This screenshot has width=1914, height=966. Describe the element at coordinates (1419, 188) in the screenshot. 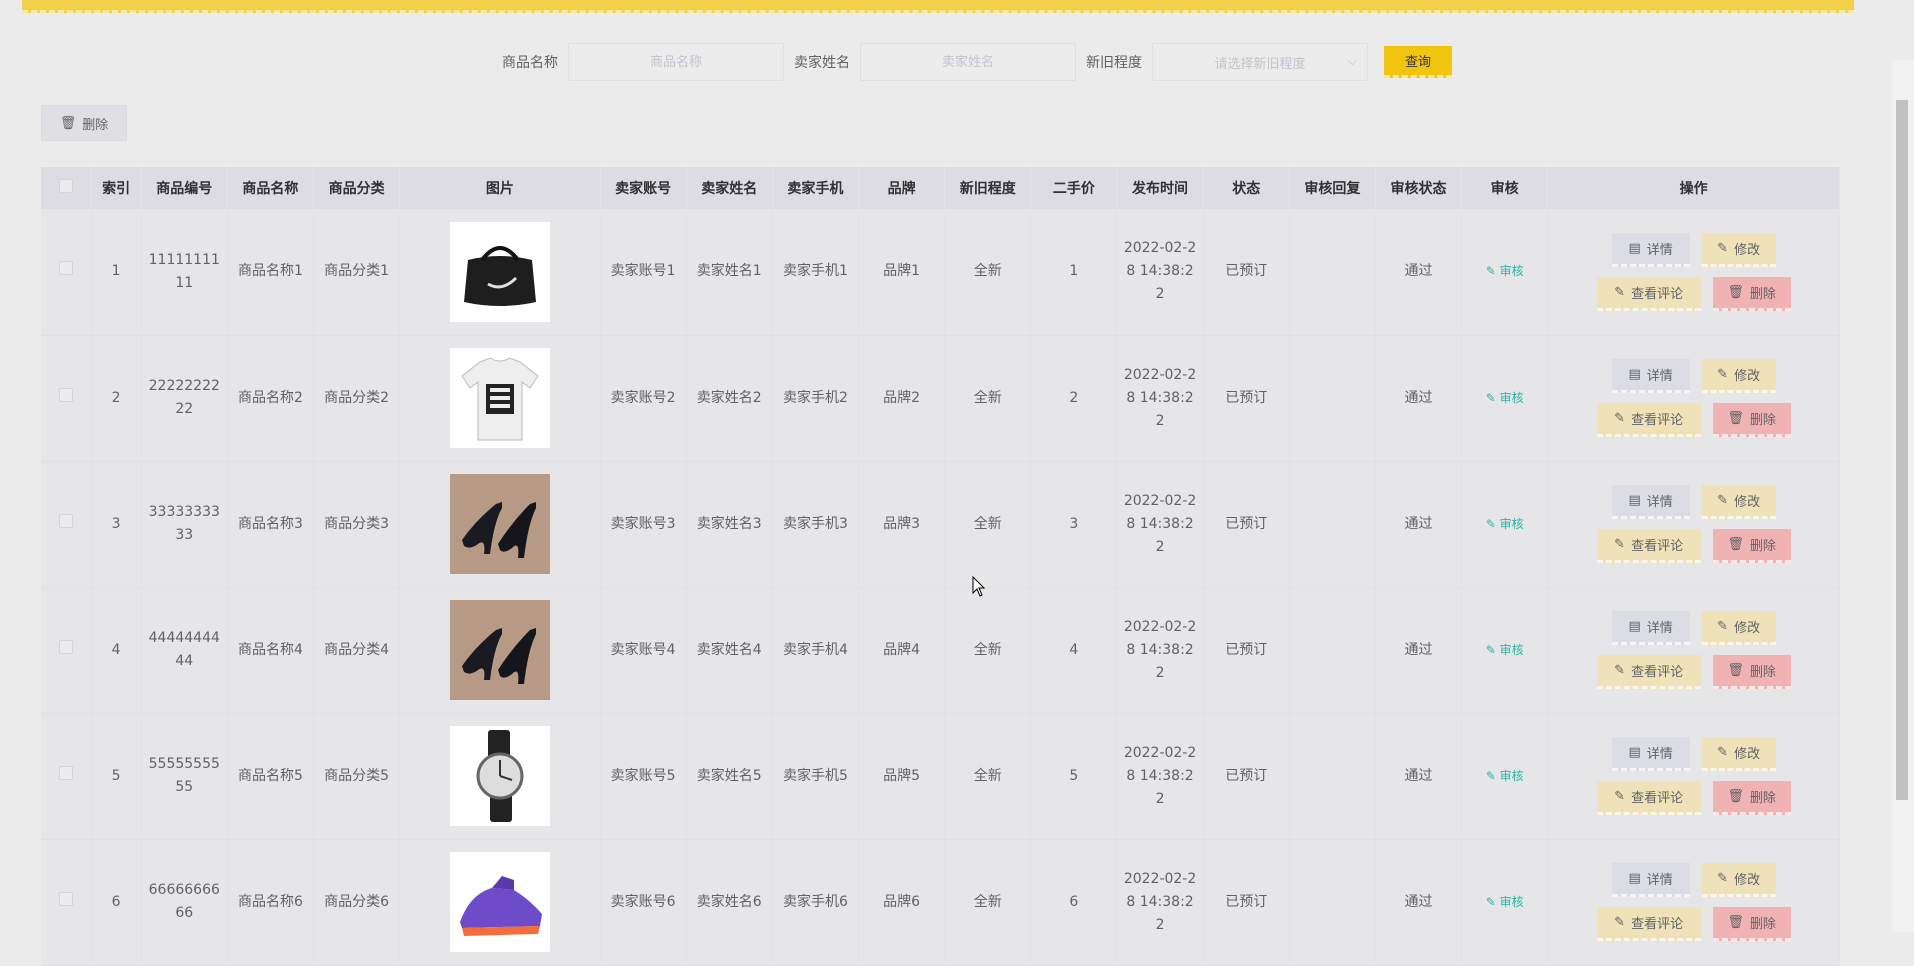

I see `header-cell: 审核状态` at that location.